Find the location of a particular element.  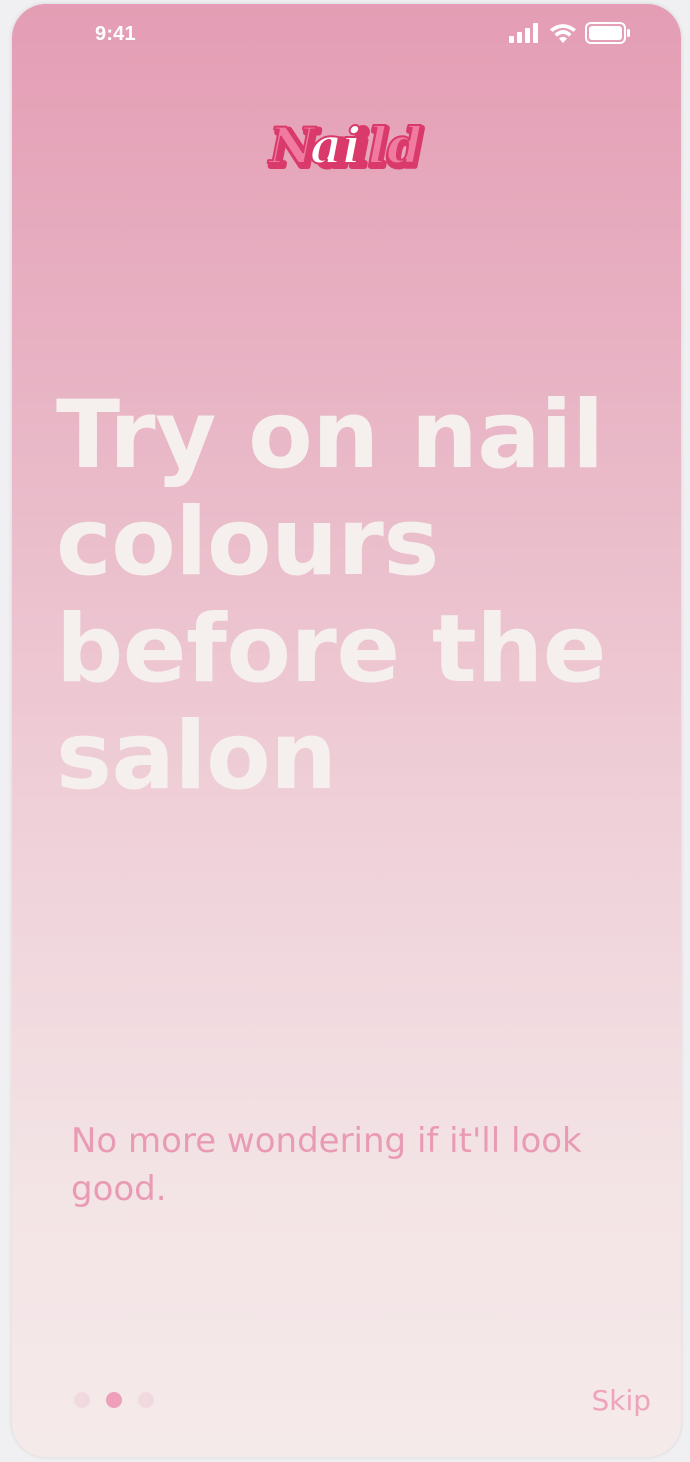

onboarding-subtext: No more wondering if it'll look good. is located at coordinates (326, 1165).